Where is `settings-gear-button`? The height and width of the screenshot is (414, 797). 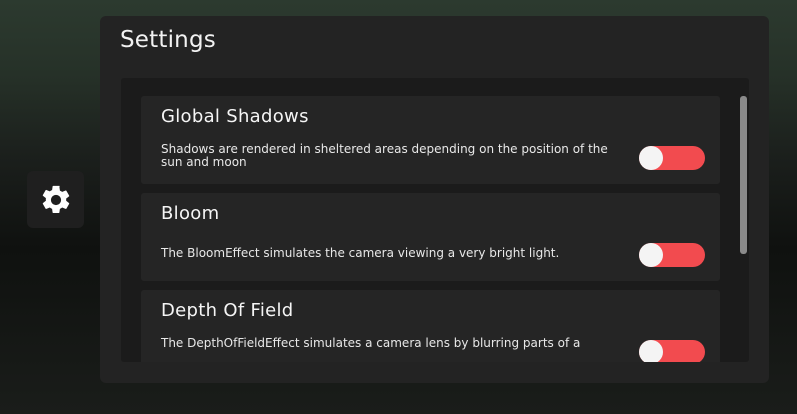 settings-gear-button is located at coordinates (55, 199).